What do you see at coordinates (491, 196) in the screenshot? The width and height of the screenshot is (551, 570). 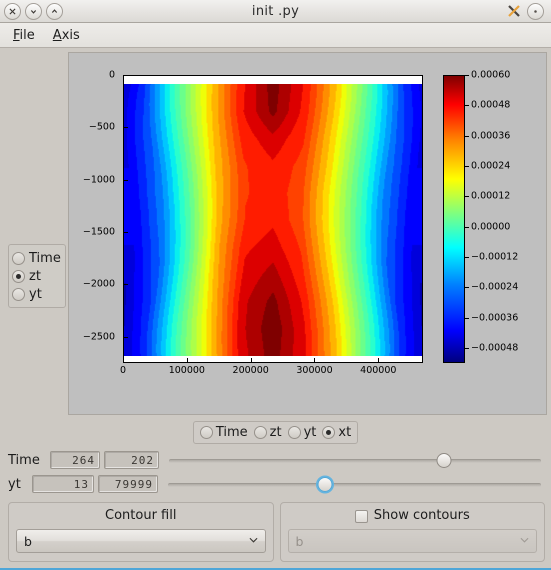 I see `colorbar-tick-label: 0.00012` at bounding box center [491, 196].